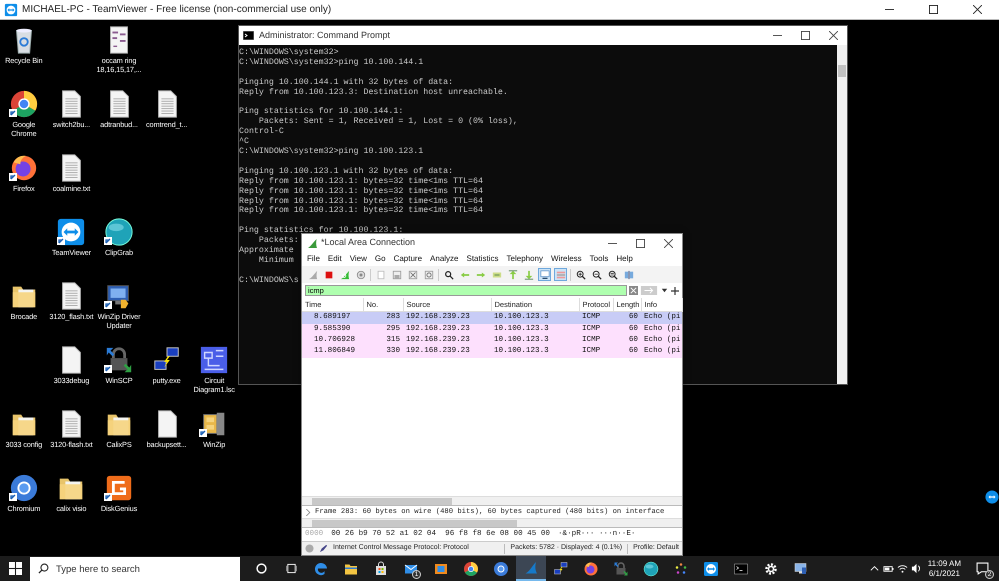 This screenshot has height=581, width=999. Describe the element at coordinates (599, 259) in the screenshot. I see `menu-item: Tools` at that location.